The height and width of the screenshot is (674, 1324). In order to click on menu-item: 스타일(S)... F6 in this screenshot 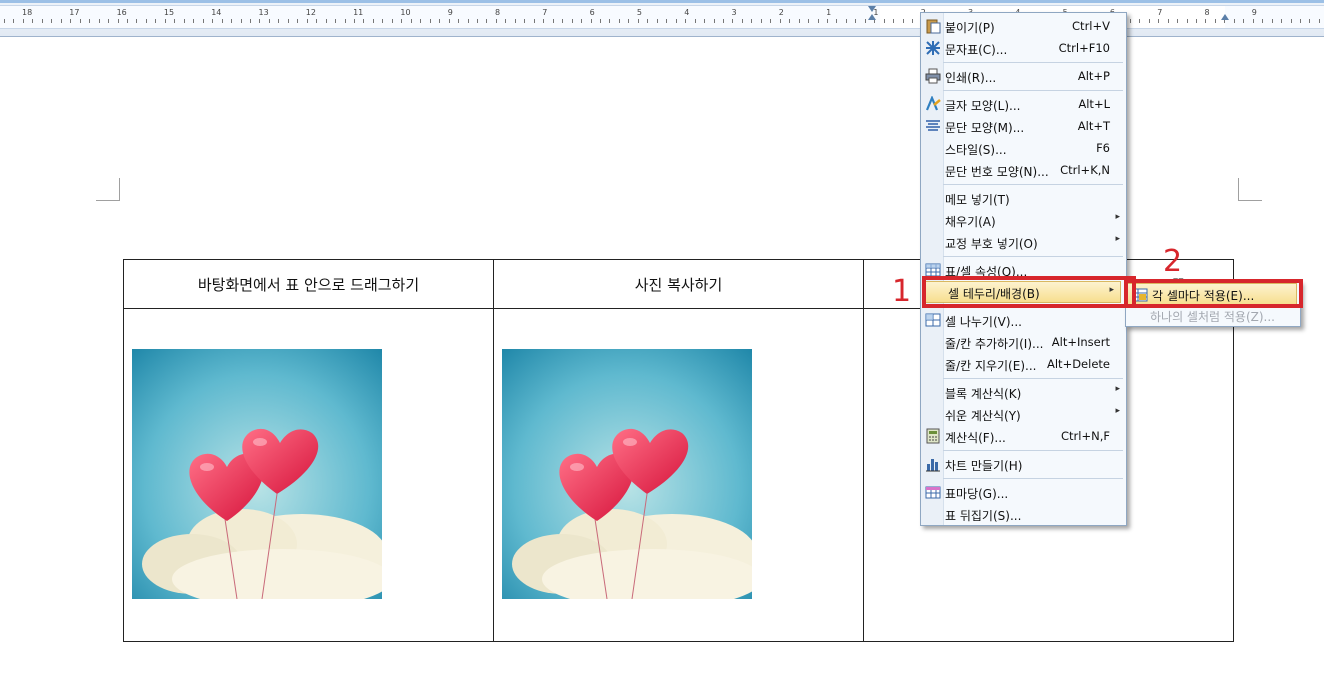, I will do `click(1023, 148)`.